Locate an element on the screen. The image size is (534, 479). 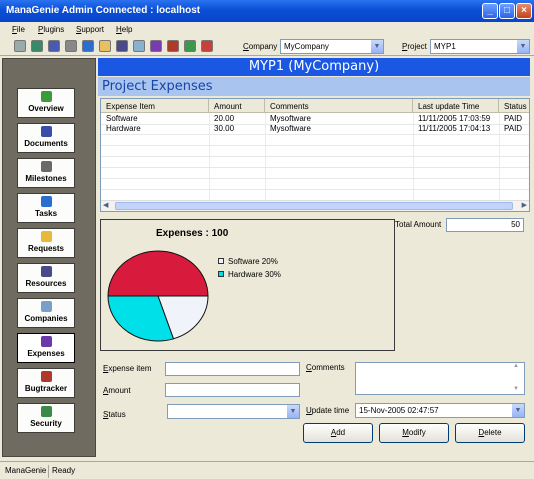
project-value: MYP1 is located at coordinates (445, 46).